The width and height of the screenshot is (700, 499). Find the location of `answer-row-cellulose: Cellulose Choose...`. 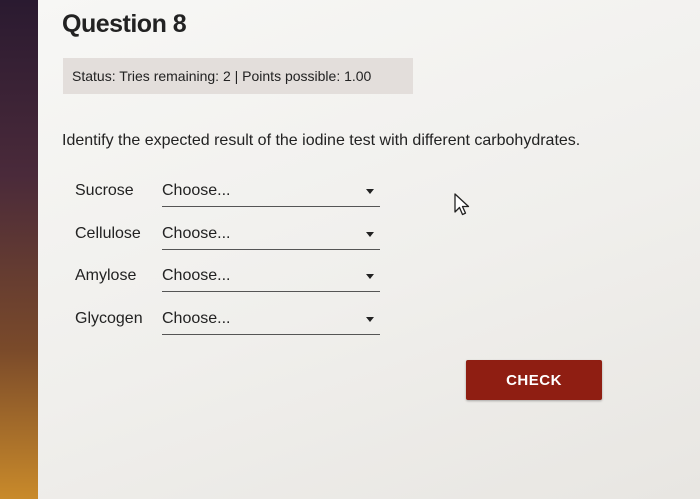

answer-row-cellulose: Cellulose Choose... is located at coordinates (230, 243).